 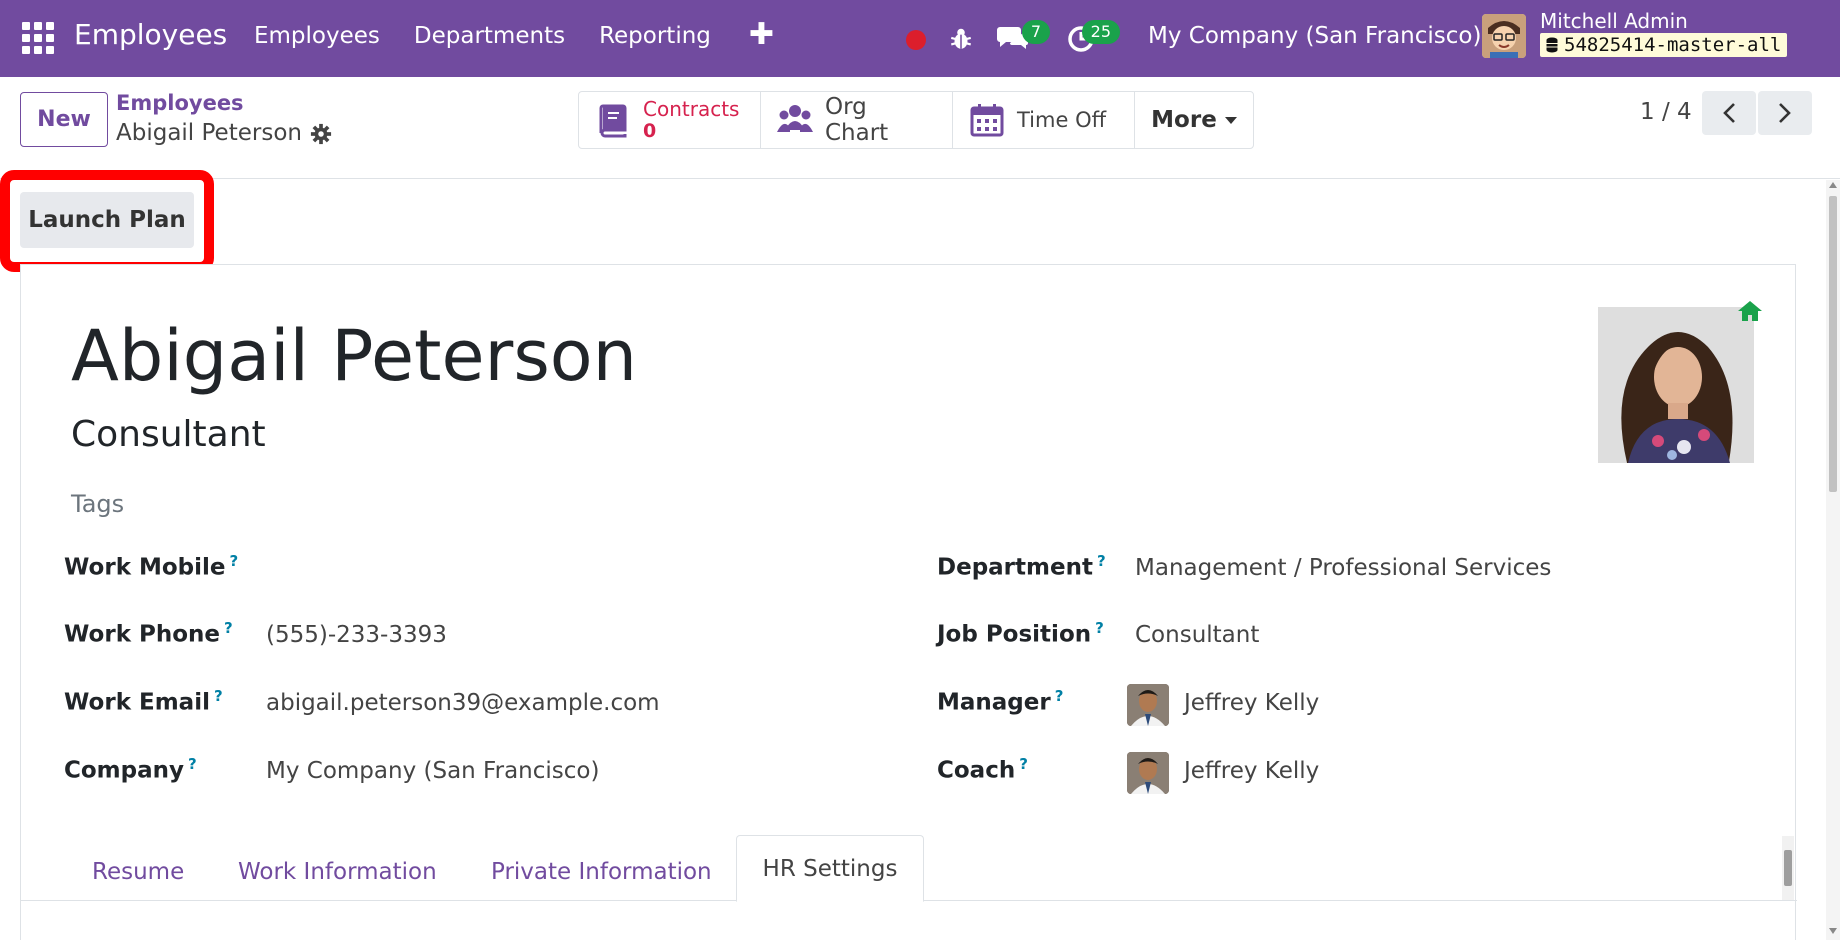 What do you see at coordinates (64, 119) in the screenshot?
I see `new-button: New` at bounding box center [64, 119].